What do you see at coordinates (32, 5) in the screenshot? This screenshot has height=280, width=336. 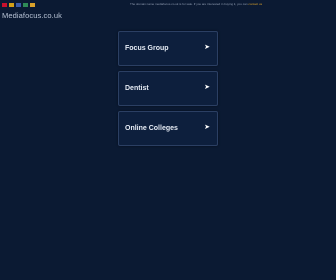 I see `es-flag-icon` at bounding box center [32, 5].